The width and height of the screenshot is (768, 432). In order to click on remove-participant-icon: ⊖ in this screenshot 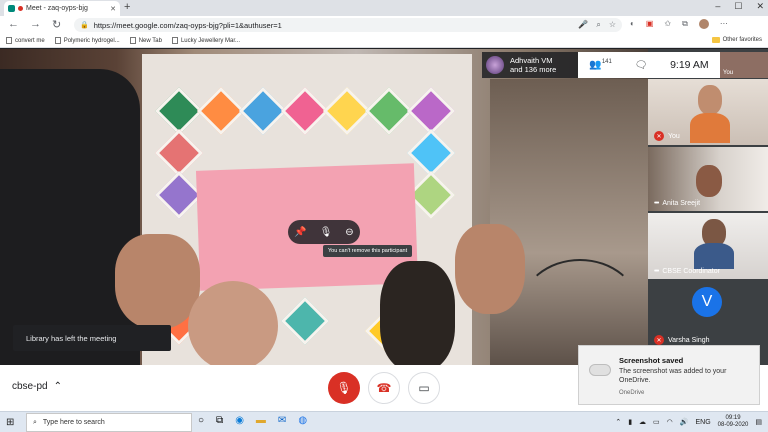, I will do `click(349, 232)`.